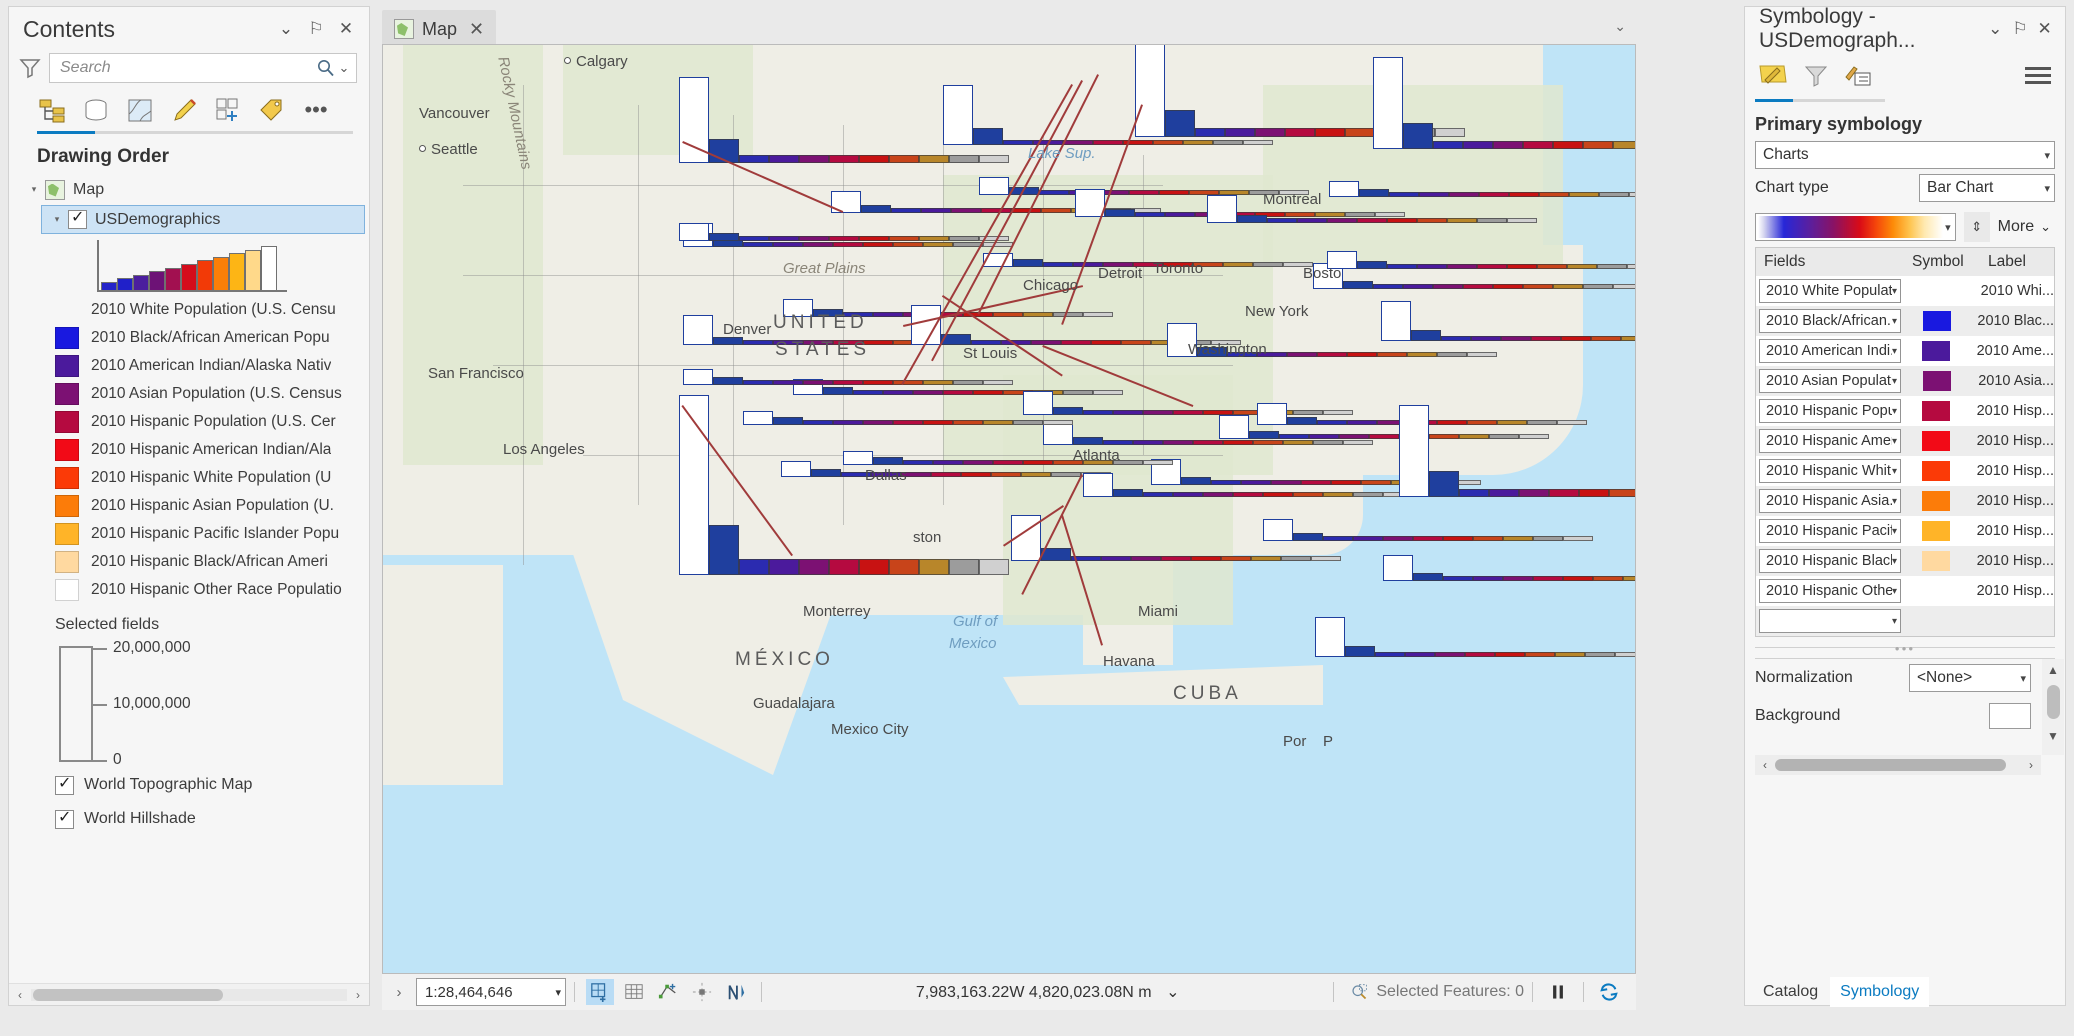 Image resolution: width=2074 pixels, height=1036 pixels. What do you see at coordinates (34, 189) in the screenshot?
I see `expand-caret-icon: ▾` at bounding box center [34, 189].